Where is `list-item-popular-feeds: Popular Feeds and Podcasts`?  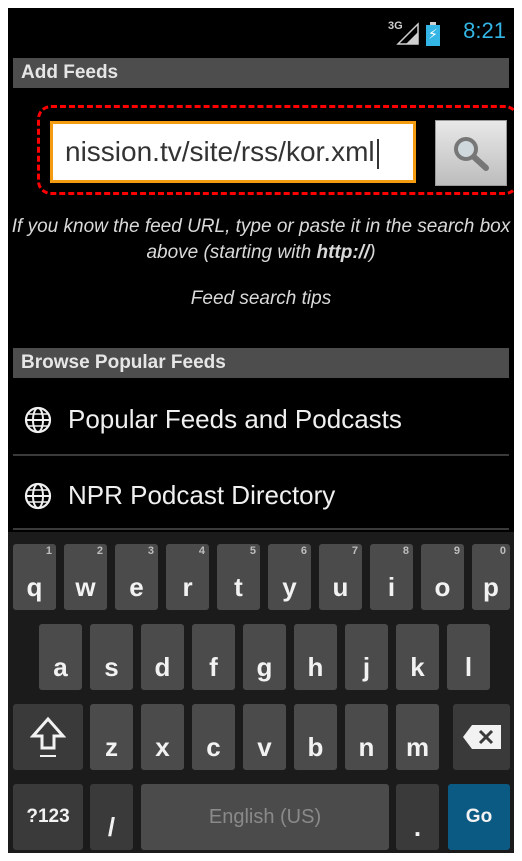
list-item-popular-feeds: Popular Feeds and Podcasts is located at coordinates (261, 419).